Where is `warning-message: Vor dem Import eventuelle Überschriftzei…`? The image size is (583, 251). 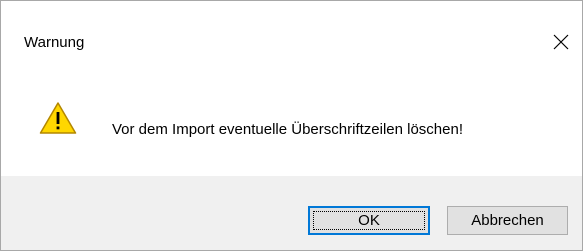
warning-message: Vor dem Import eventuelle Überschriftzei… is located at coordinates (288, 129).